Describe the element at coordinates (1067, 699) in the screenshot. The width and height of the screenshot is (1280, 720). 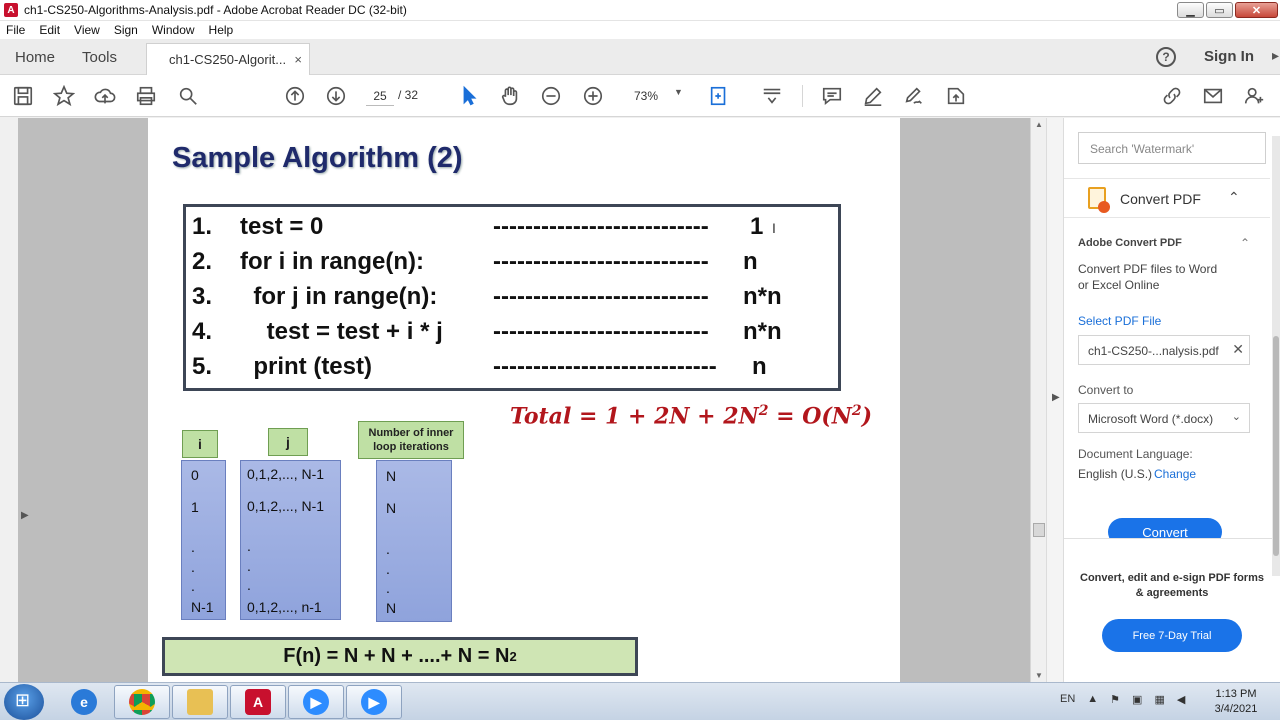
I see `language-indicator: EN` at that location.